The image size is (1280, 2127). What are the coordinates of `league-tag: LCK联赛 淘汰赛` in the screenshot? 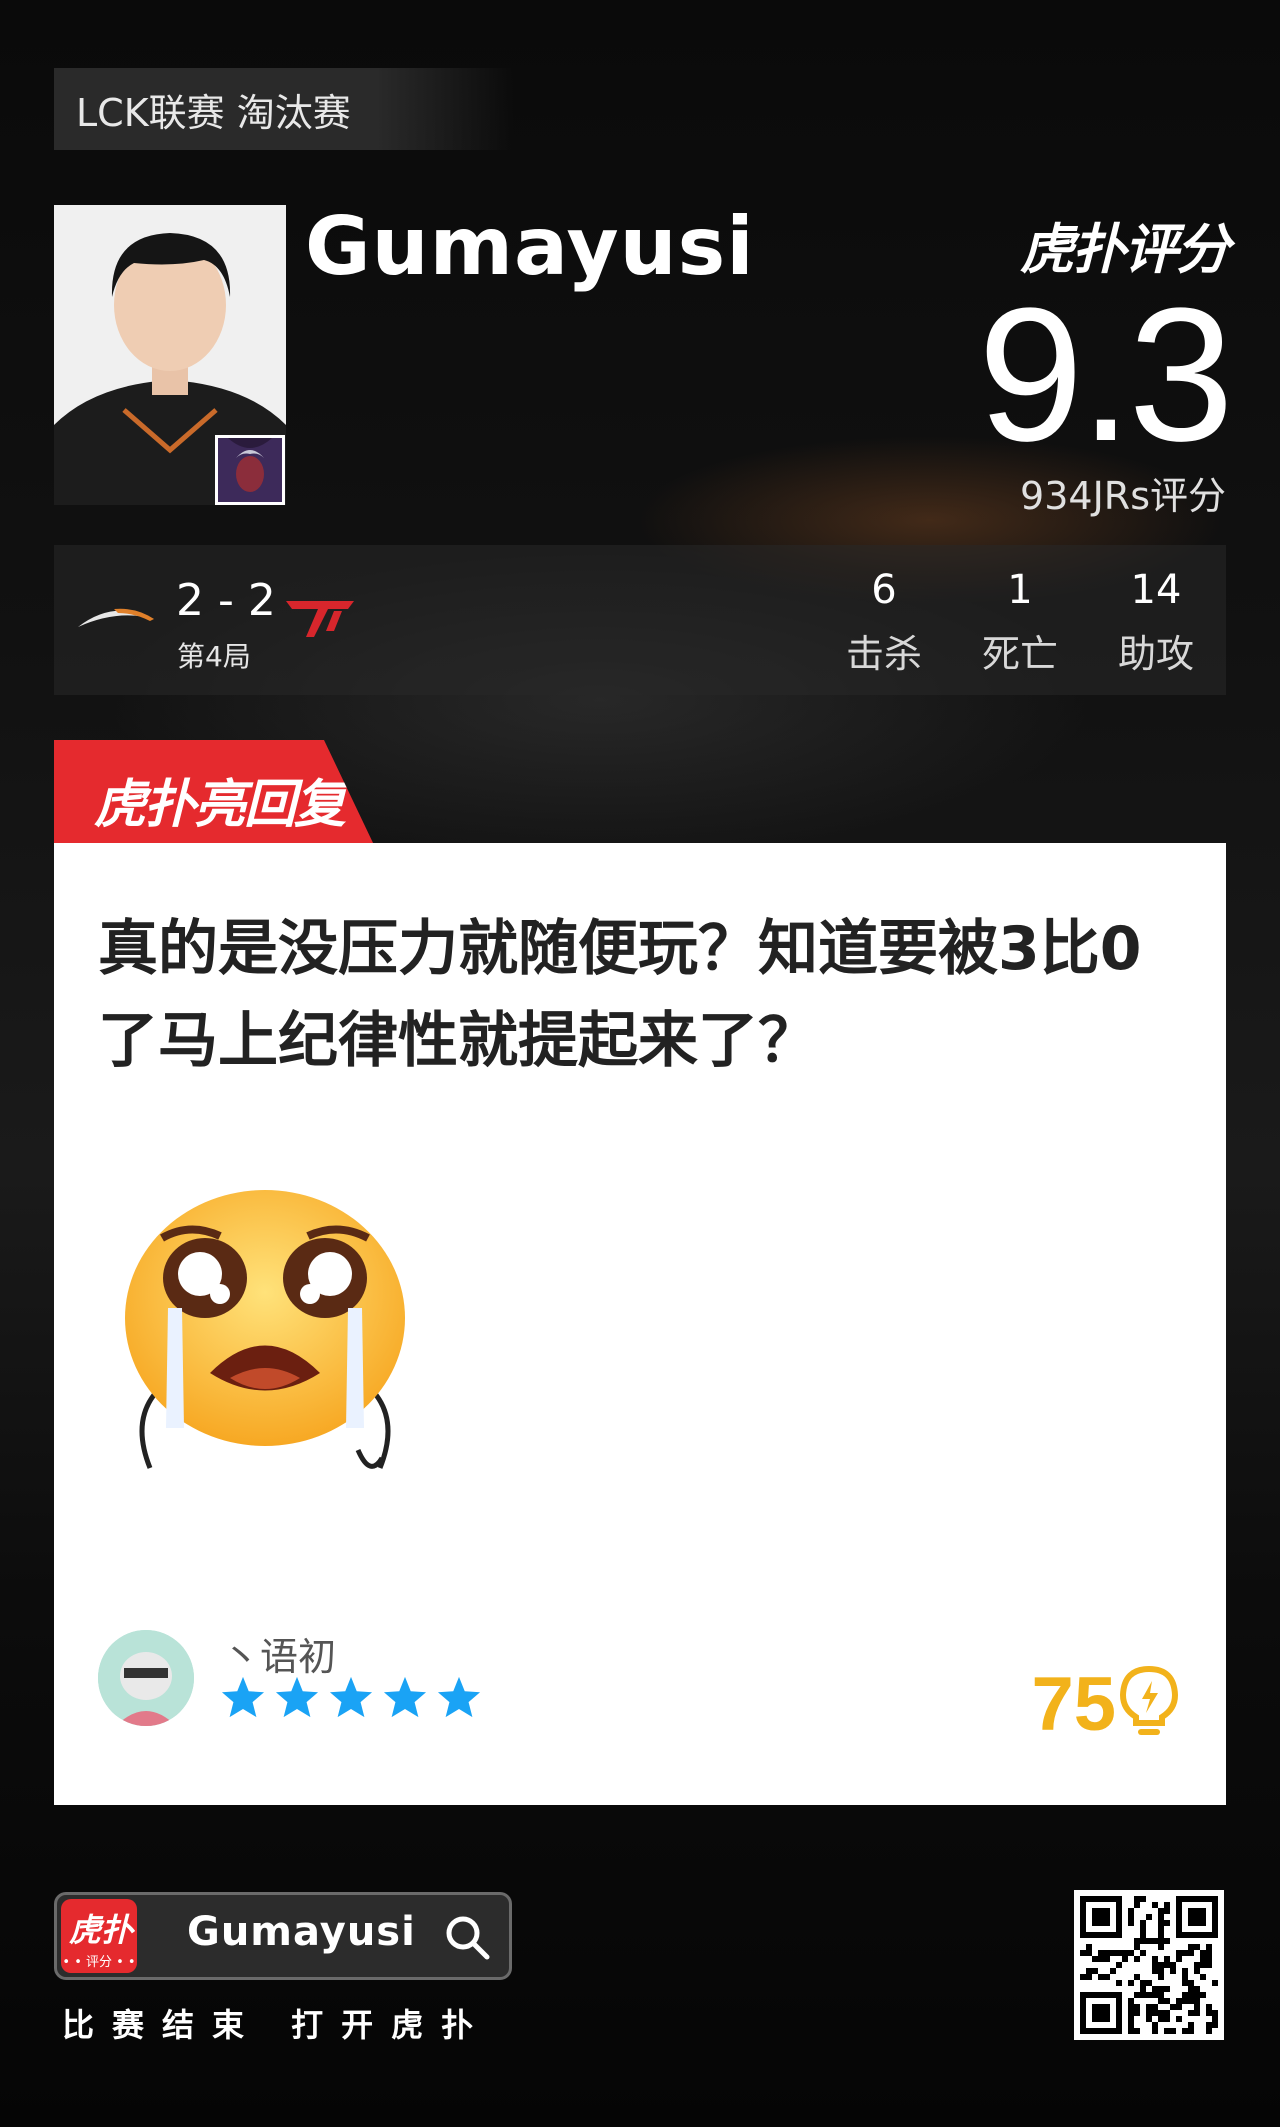 It's located at (284, 109).